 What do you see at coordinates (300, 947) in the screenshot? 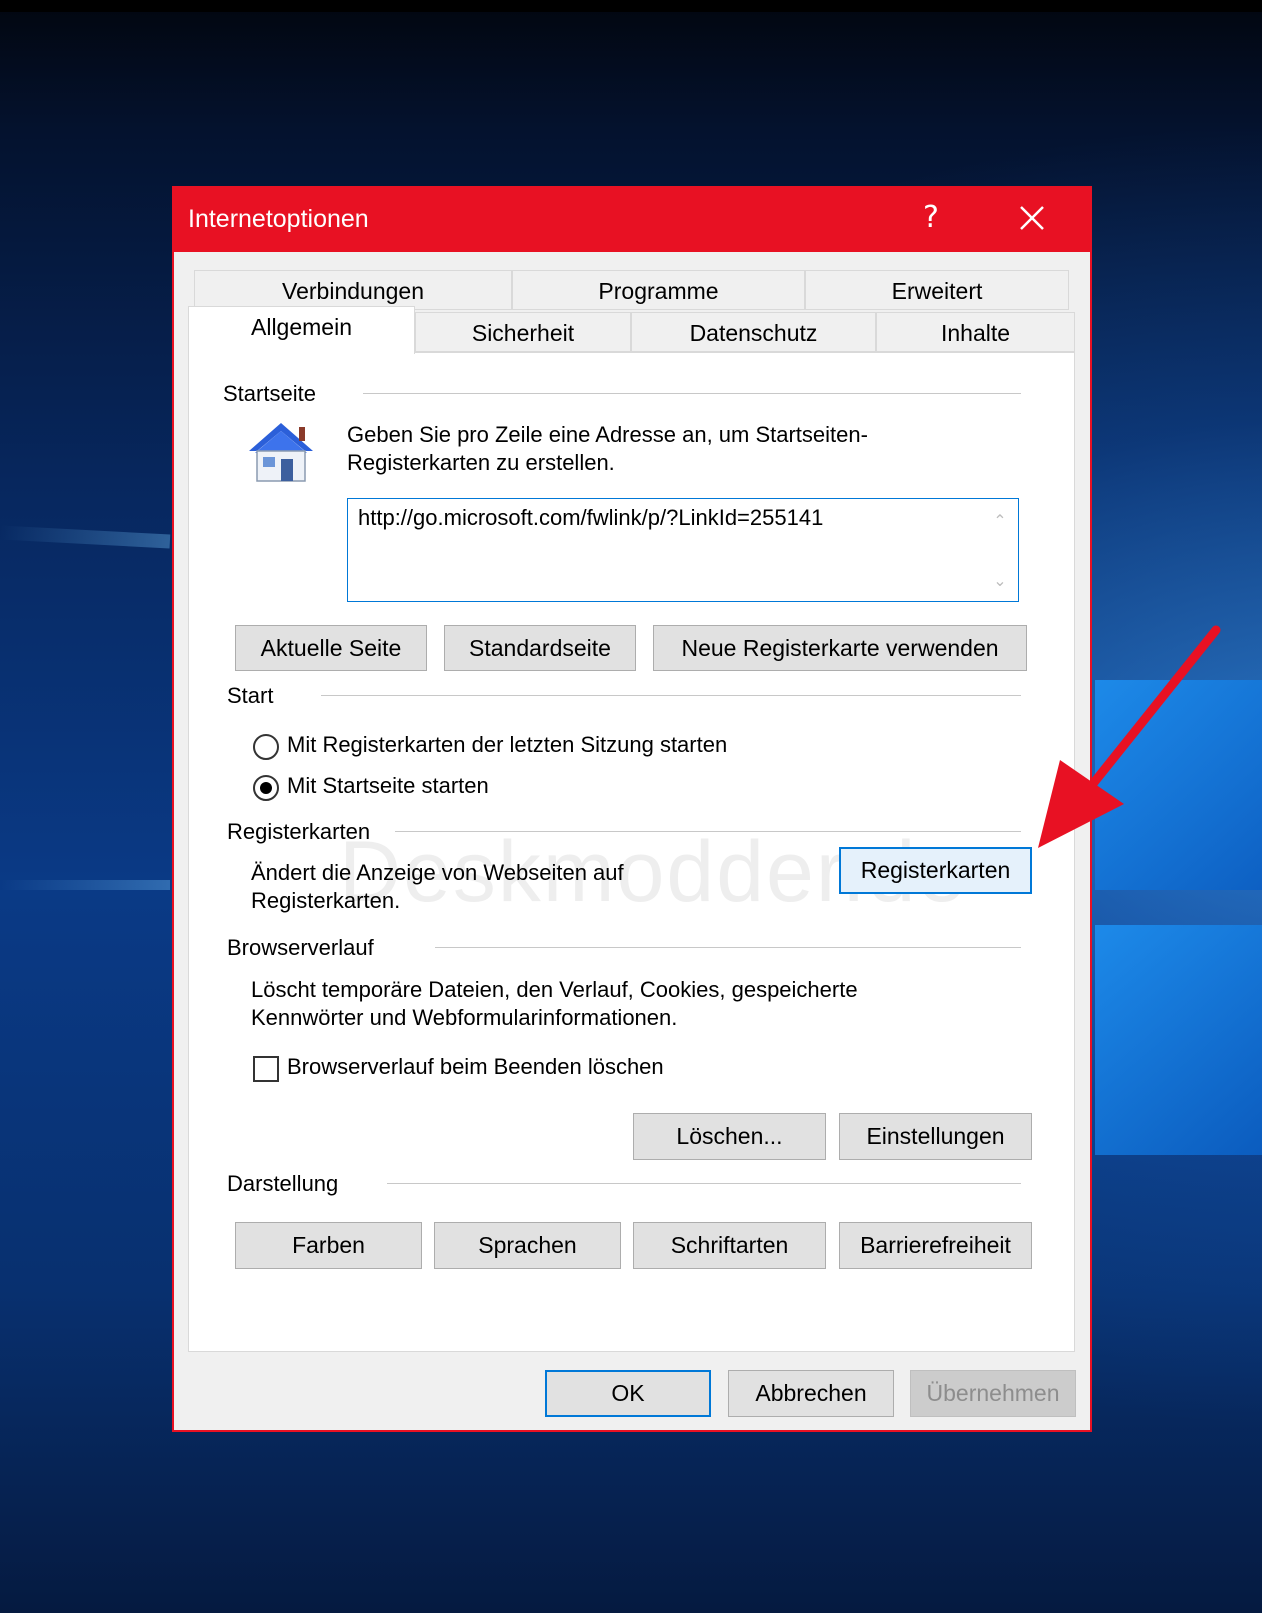
I see `browserverlauf-group-label: Browserverlauf` at bounding box center [300, 947].